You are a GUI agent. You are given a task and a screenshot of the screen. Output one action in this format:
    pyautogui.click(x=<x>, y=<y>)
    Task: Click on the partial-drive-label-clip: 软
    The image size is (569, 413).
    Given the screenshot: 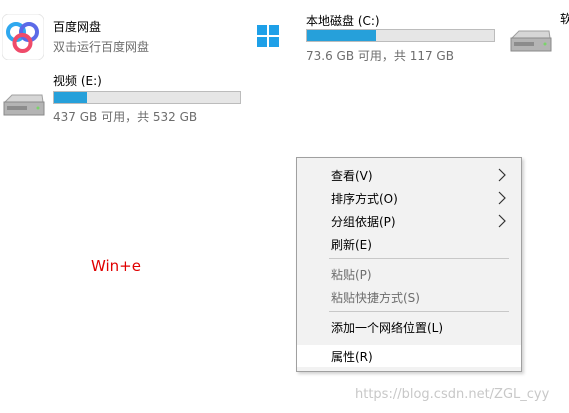 What is the action you would take?
    pyautogui.click(x=564, y=19)
    